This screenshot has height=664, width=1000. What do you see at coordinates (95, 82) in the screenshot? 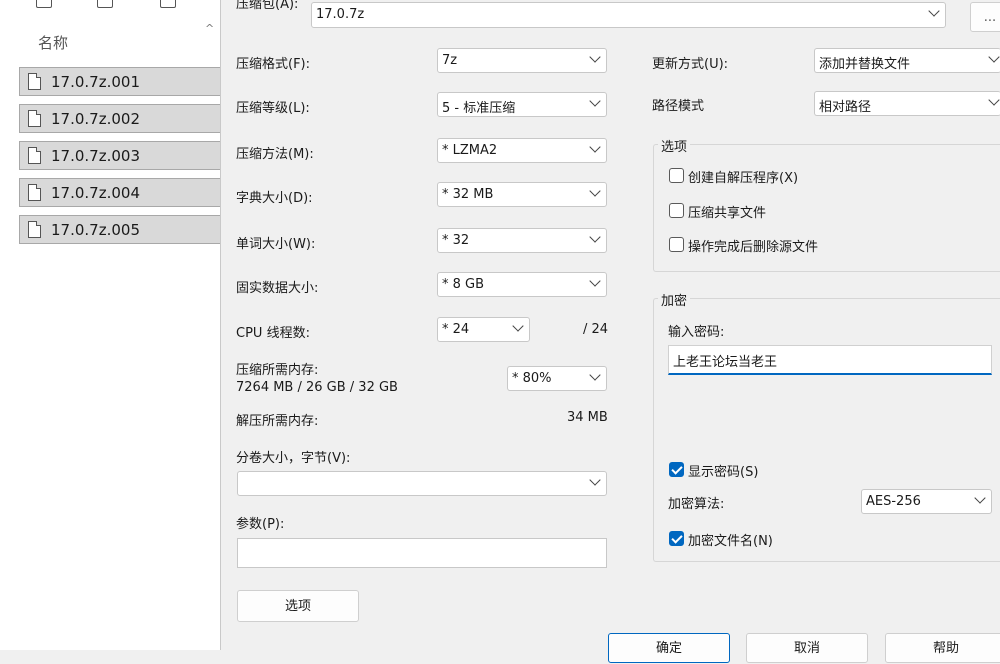
I see `file-name: 17.0.7z.001` at bounding box center [95, 82].